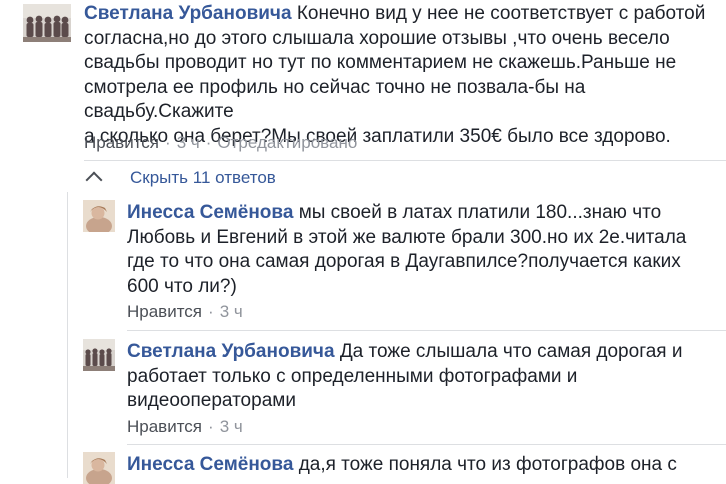  I want to click on hide-replies-label: Скрыть 11 ответов, so click(203, 177).